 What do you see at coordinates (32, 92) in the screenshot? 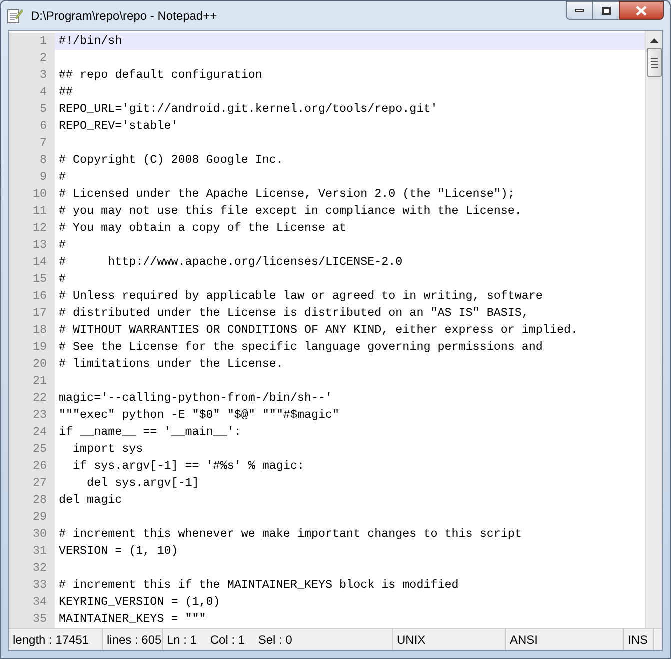
I see `line-number: 4` at bounding box center [32, 92].